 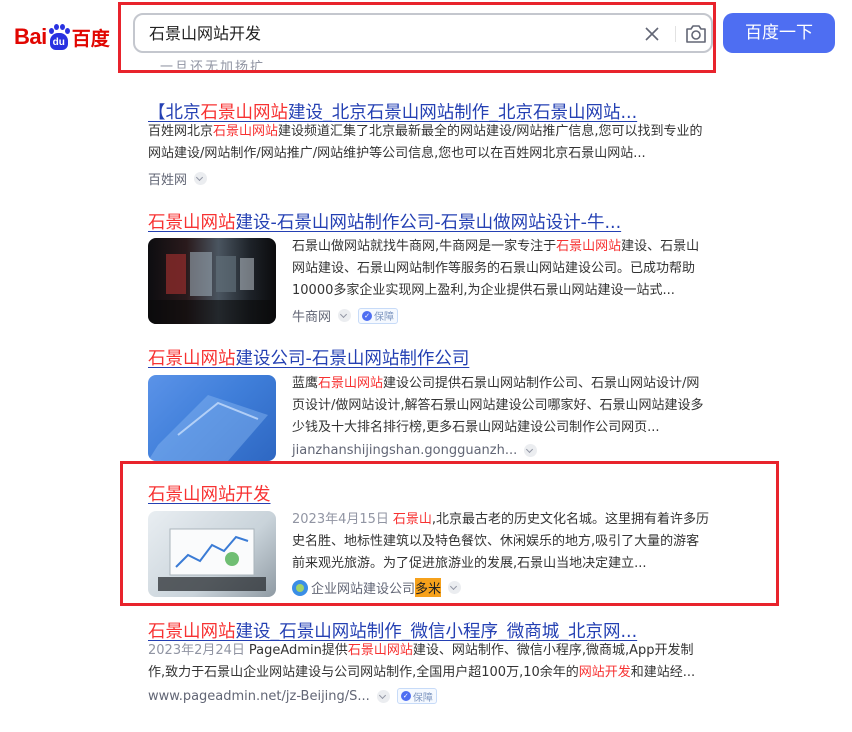 I want to click on paw-icon: du, so click(x=59, y=37).